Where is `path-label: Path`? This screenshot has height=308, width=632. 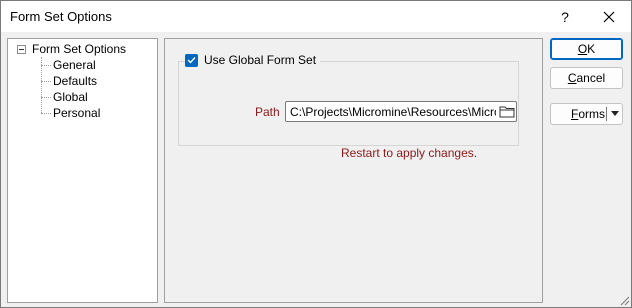 path-label: Path is located at coordinates (267, 112).